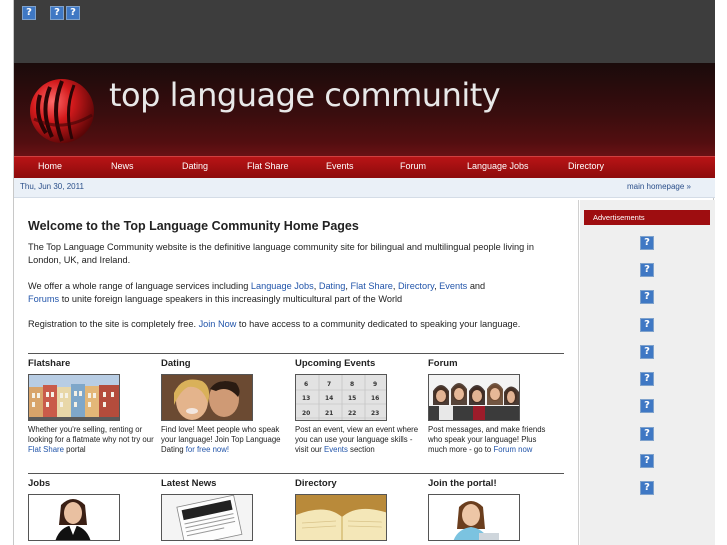 The image size is (727, 545). I want to click on sidebar: Advertisements ? ? ? ? ? ? ? ? ? ?, so click(647, 372).